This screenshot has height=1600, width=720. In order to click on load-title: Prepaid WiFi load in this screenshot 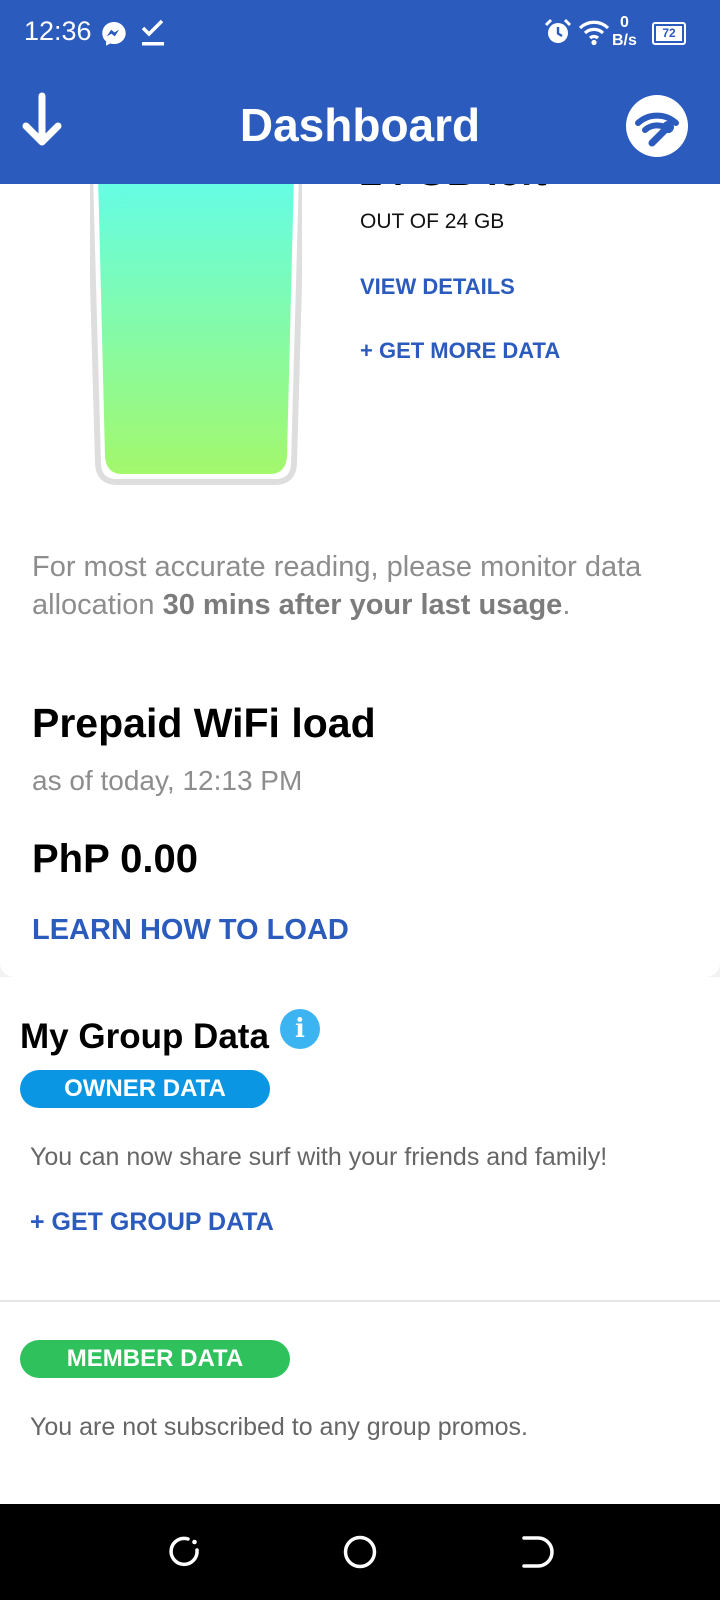, I will do `click(204, 723)`.